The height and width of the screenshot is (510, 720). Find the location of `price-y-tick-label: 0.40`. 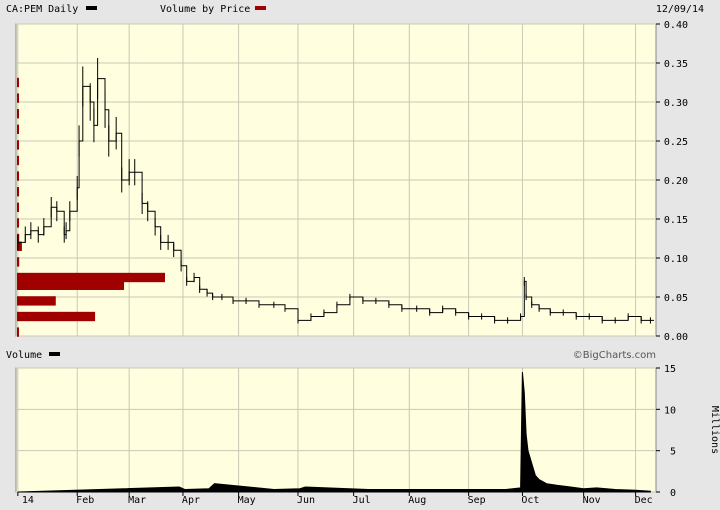

price-y-tick-label: 0.40 is located at coordinates (676, 25).